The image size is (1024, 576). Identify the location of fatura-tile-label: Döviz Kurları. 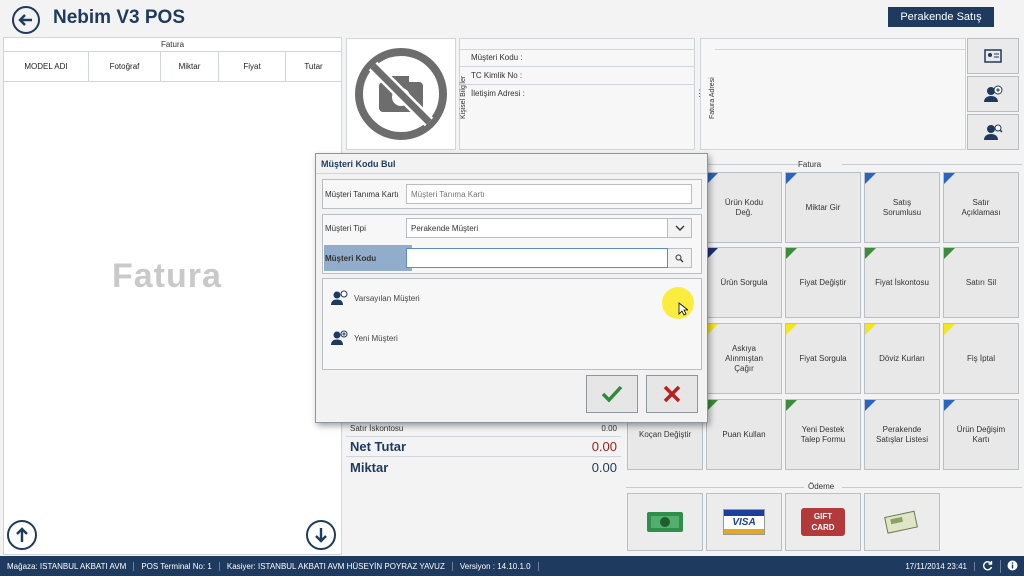
(902, 358).